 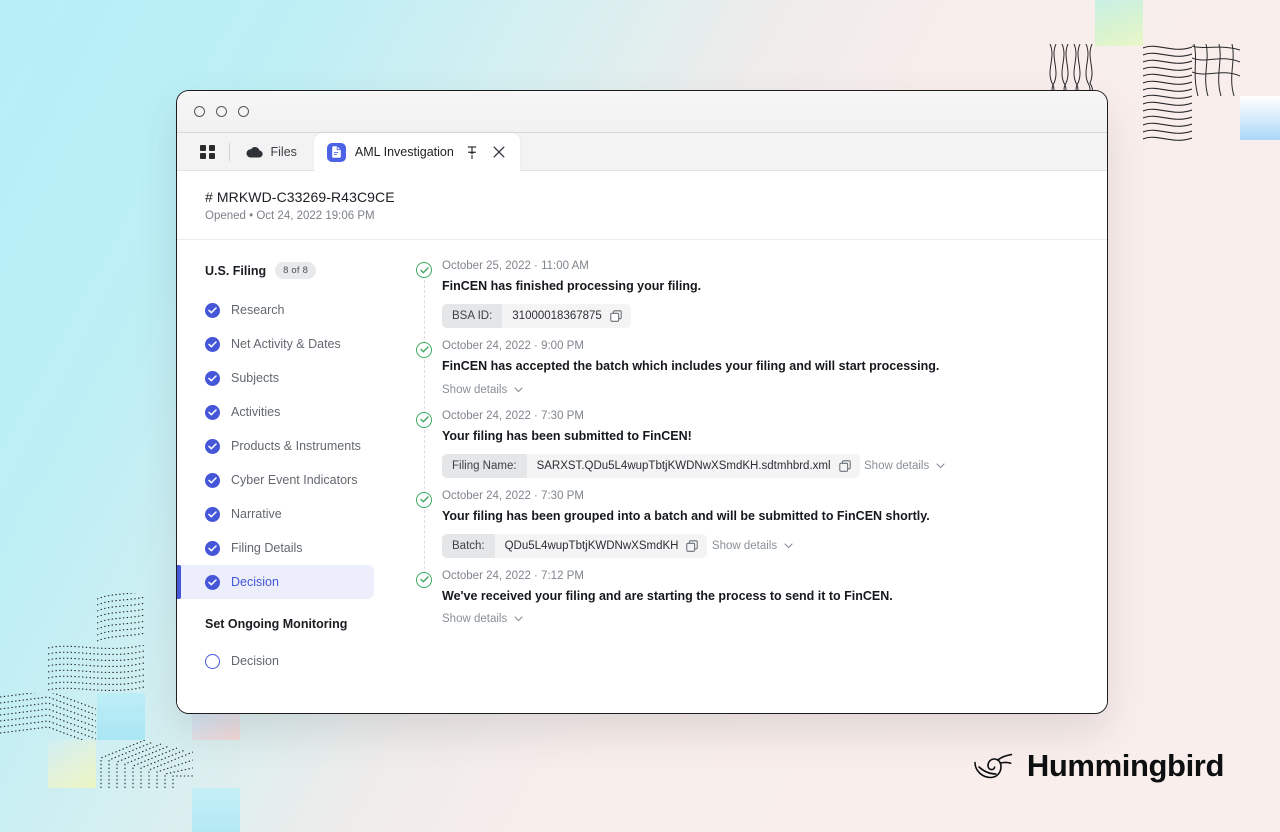 What do you see at coordinates (258, 310) in the screenshot?
I see `sidebar-item-label: Research` at bounding box center [258, 310].